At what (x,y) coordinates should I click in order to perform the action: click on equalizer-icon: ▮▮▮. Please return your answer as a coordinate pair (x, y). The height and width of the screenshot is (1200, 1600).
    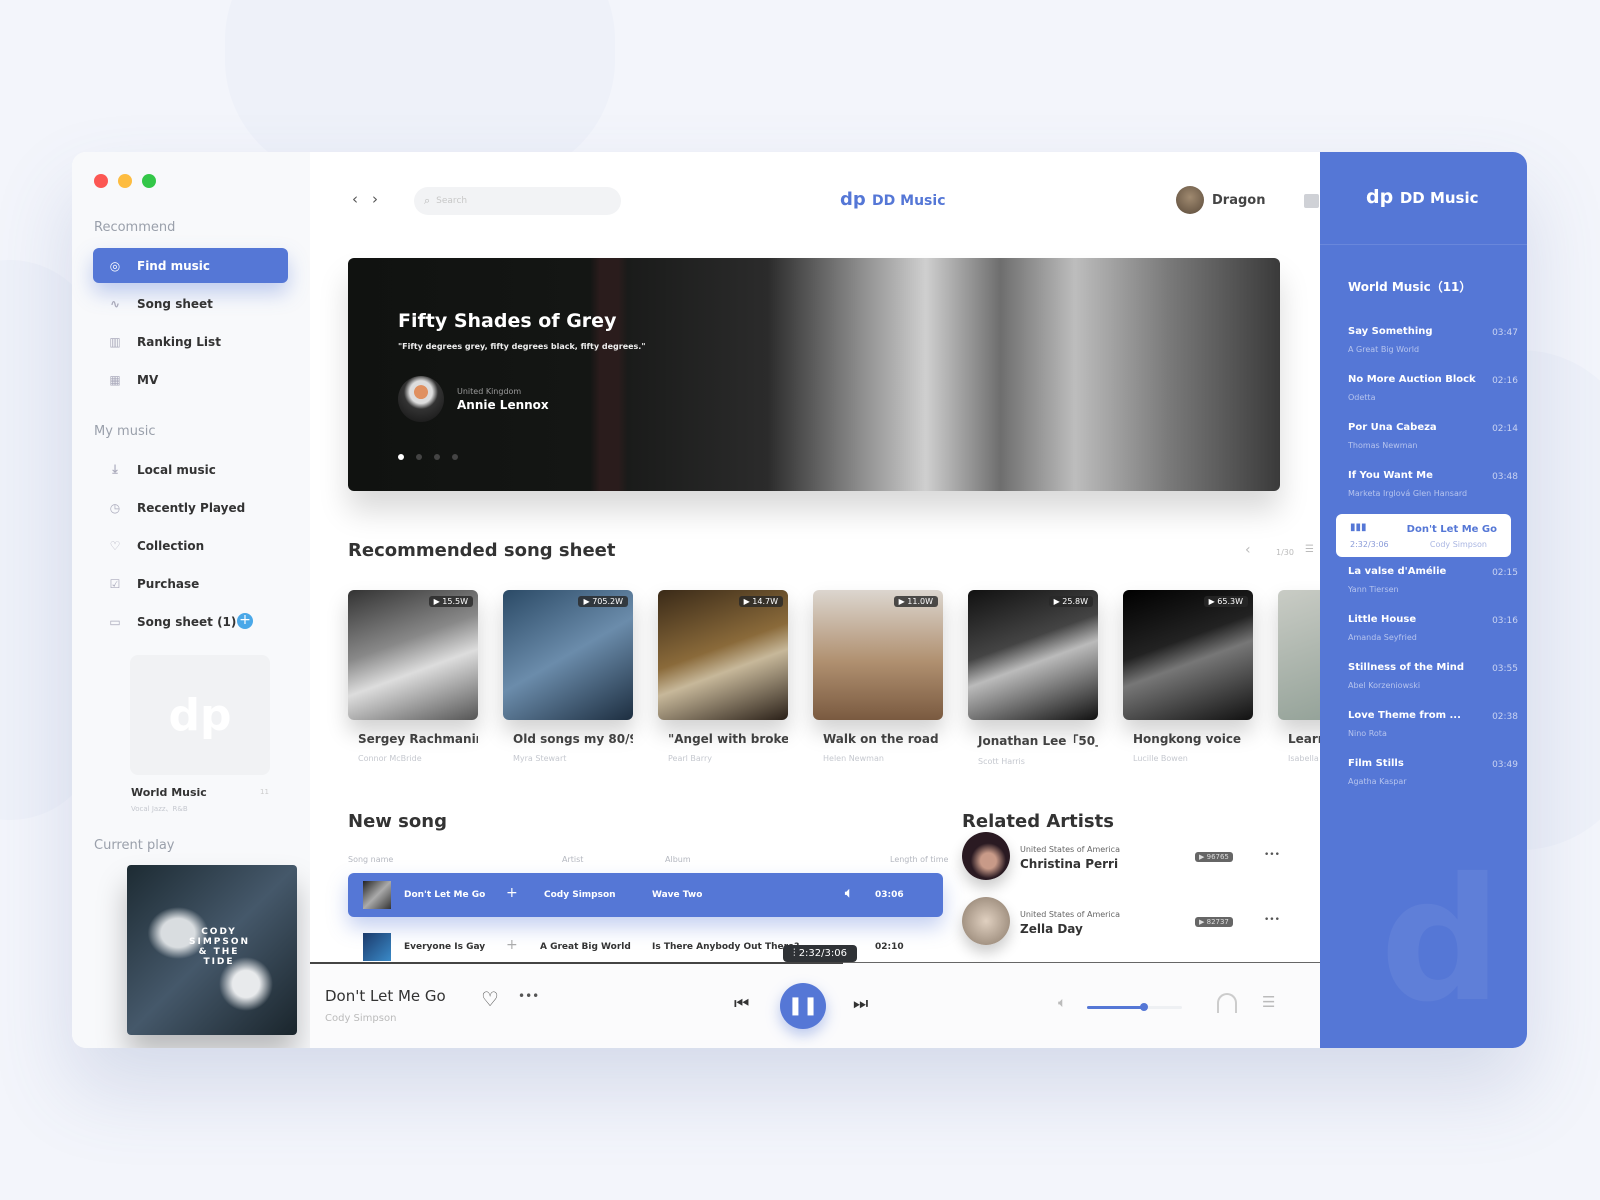
    Looking at the image, I should click on (1358, 527).